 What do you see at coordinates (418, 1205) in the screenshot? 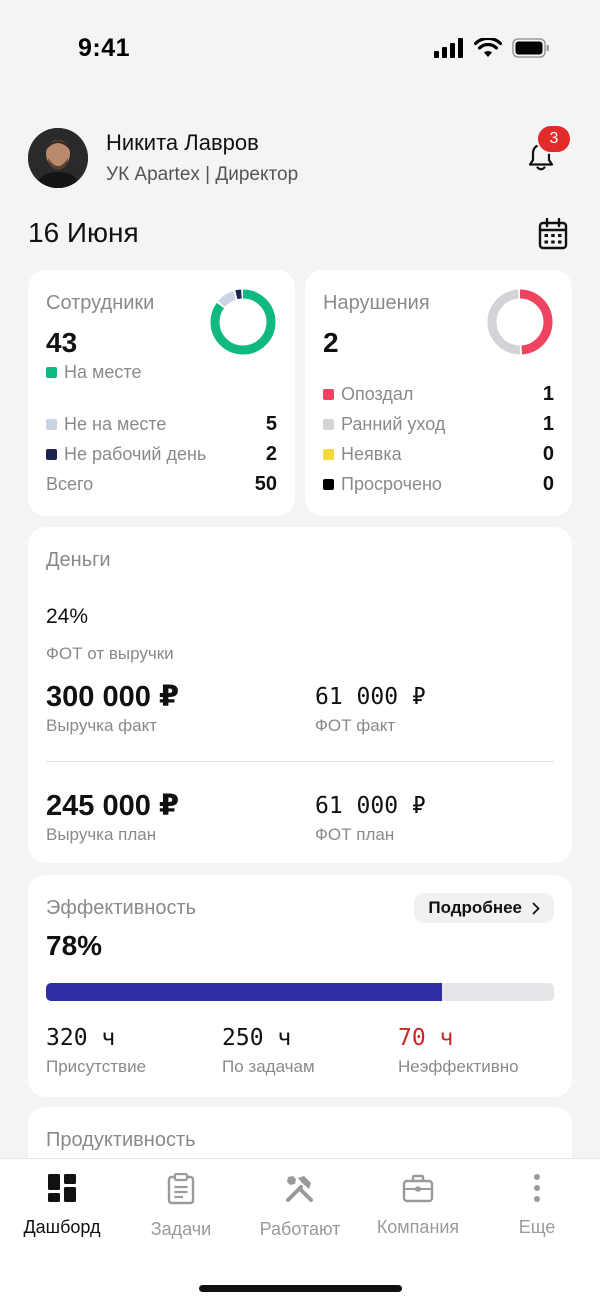
I see `tab-company: Компания` at bounding box center [418, 1205].